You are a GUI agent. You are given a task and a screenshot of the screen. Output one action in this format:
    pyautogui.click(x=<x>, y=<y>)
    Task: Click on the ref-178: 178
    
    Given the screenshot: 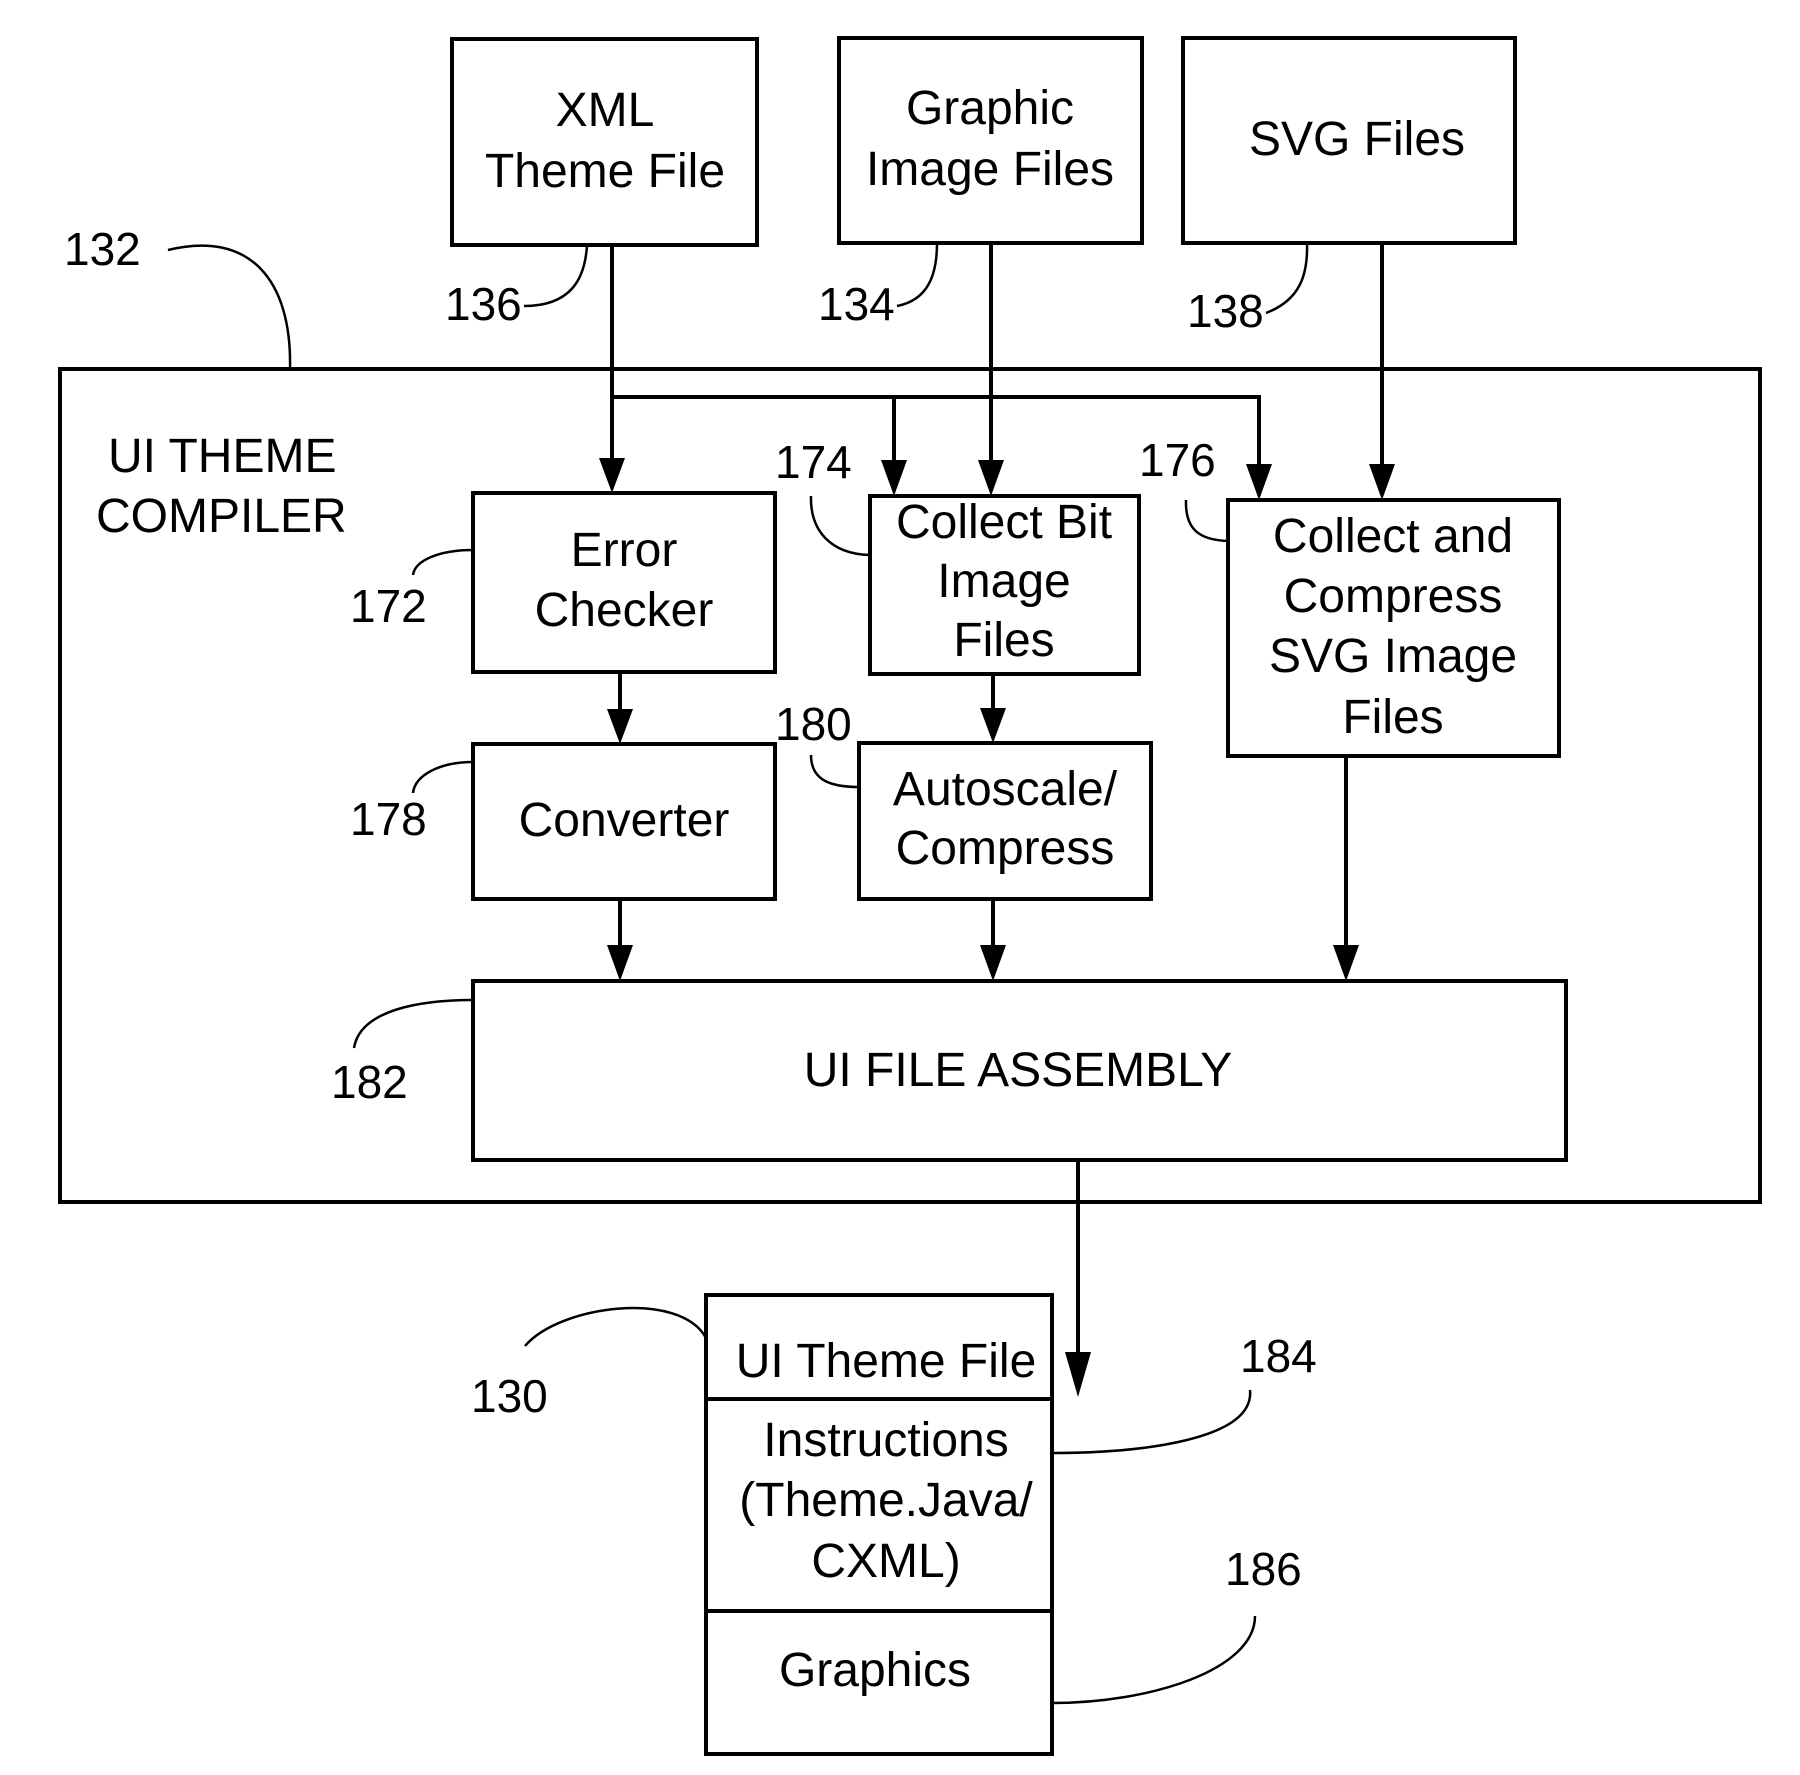 What is the action you would take?
    pyautogui.click(x=388, y=819)
    